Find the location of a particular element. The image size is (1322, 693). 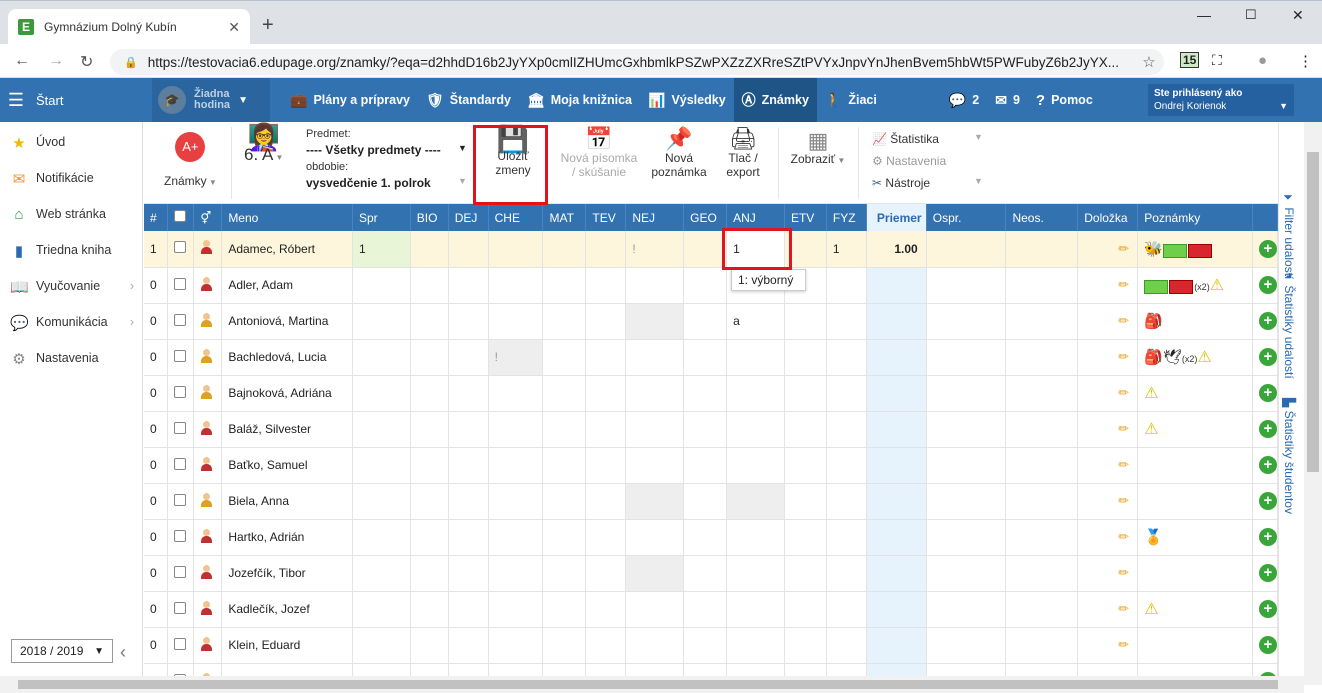

warning-icon: ⚠ is located at coordinates (1151, 393).